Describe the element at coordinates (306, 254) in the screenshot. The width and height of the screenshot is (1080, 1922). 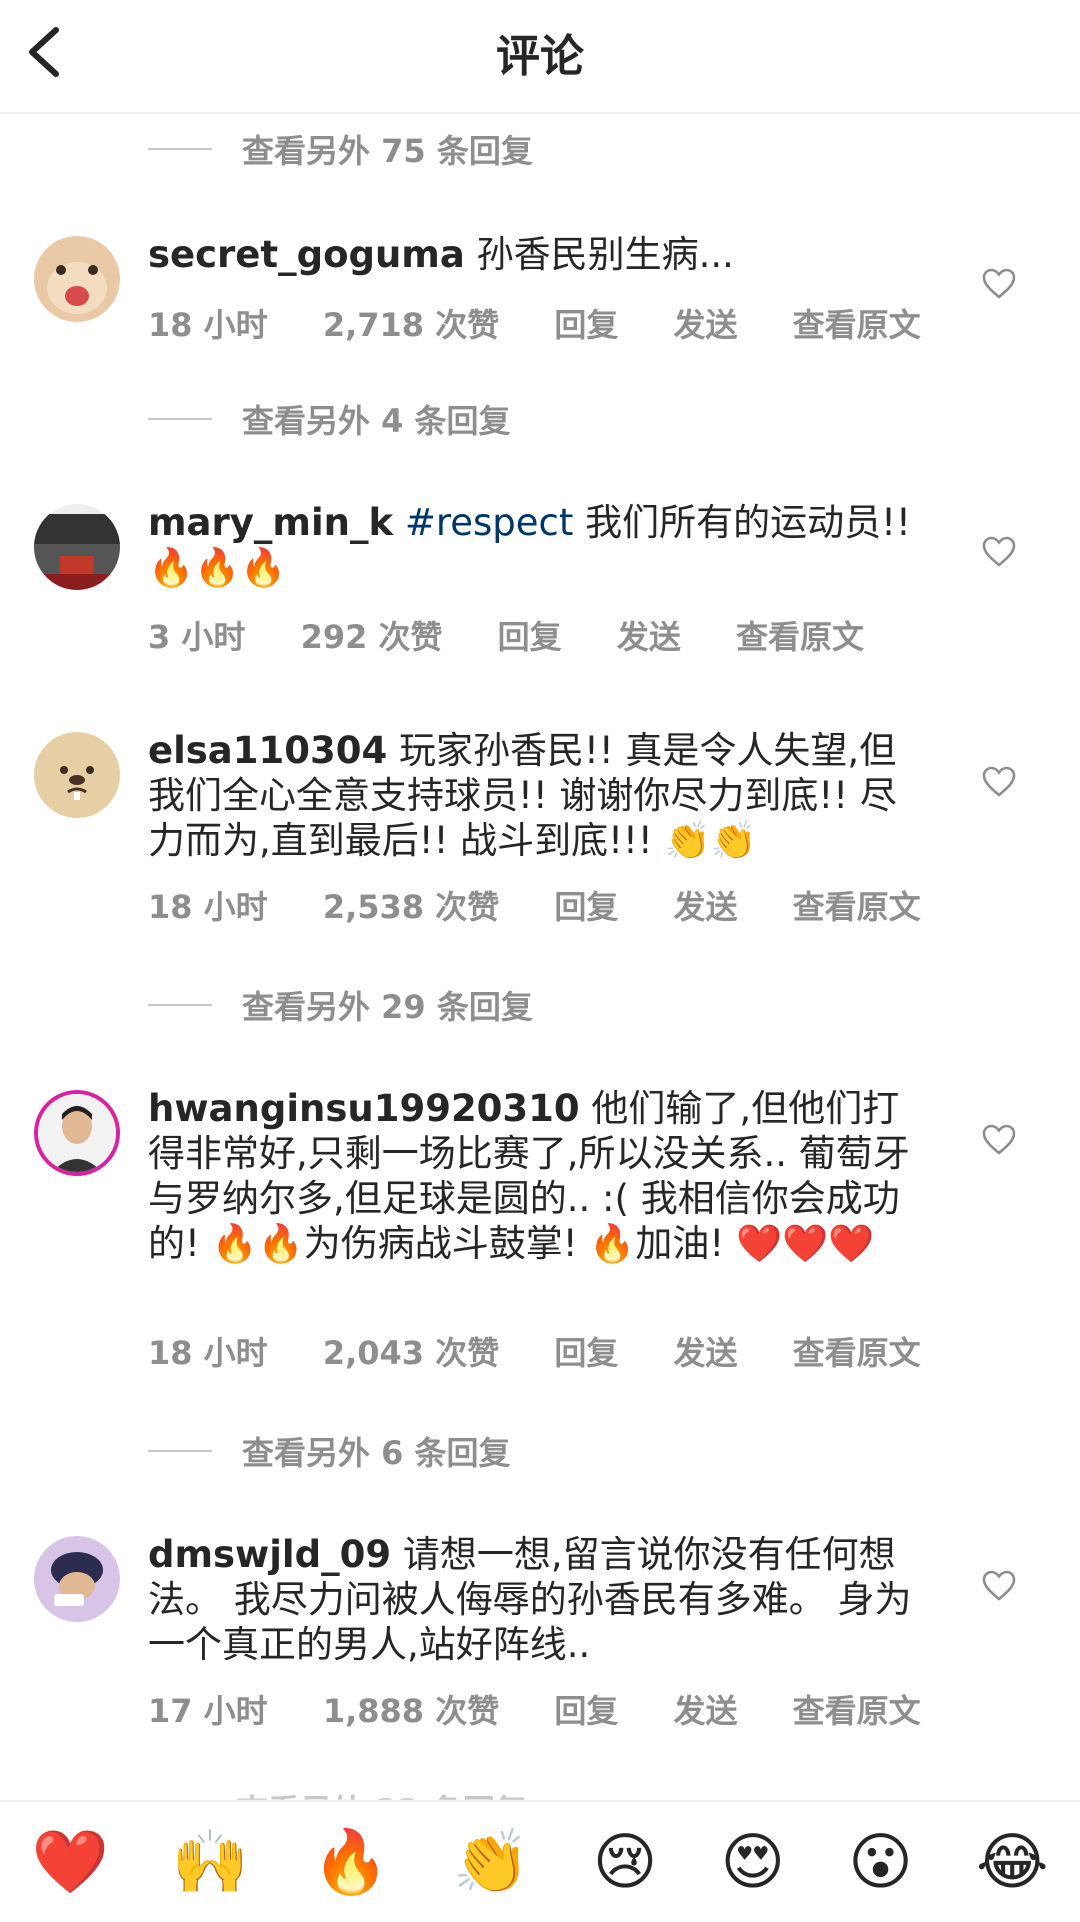
I see `comment-username: secret_goguma` at that location.